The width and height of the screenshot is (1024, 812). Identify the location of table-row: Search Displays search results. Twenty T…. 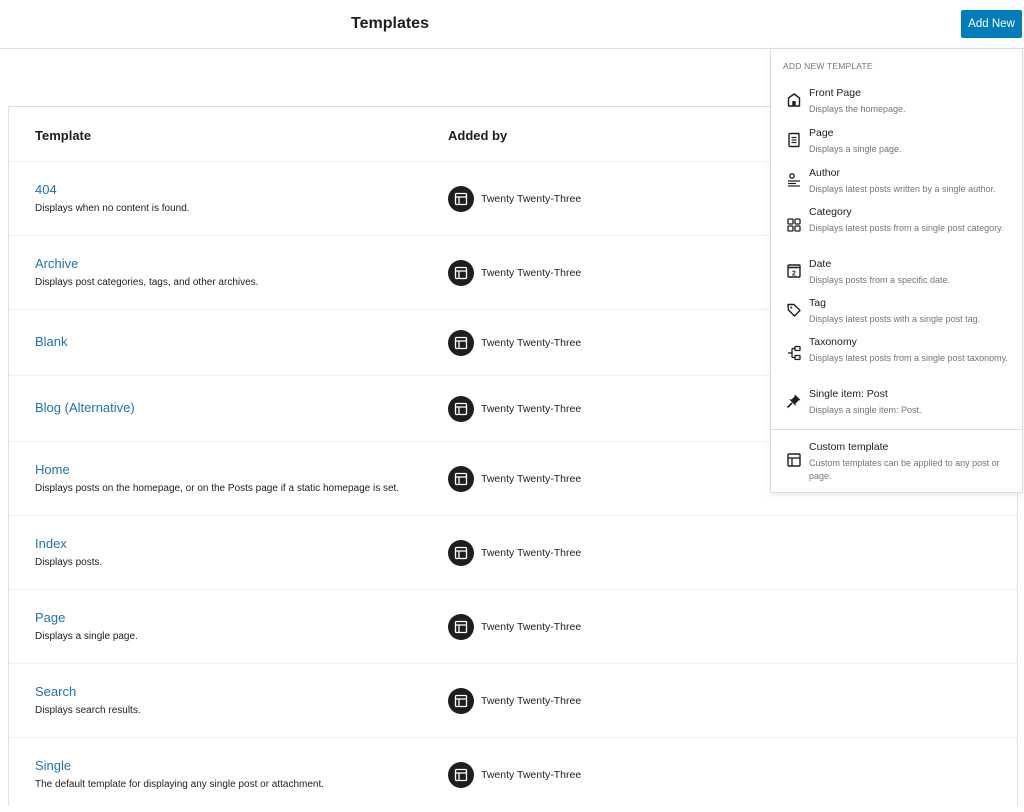
(513, 701).